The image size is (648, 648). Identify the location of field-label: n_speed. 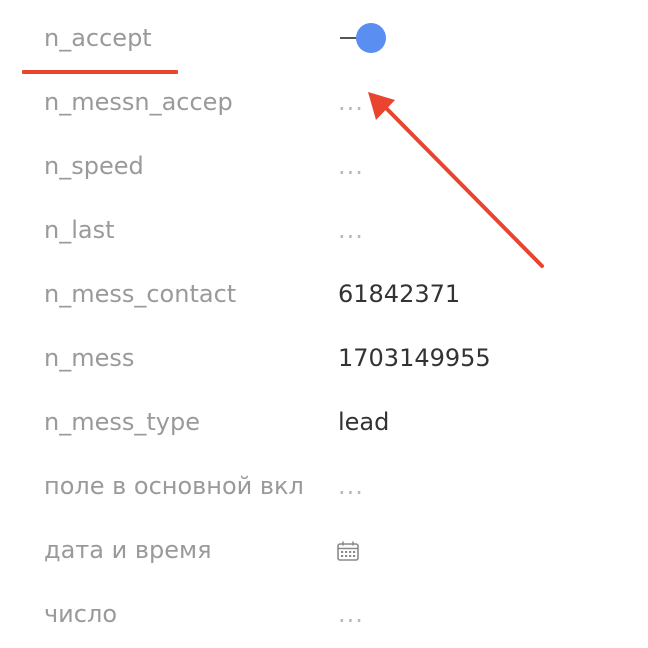
(94, 166).